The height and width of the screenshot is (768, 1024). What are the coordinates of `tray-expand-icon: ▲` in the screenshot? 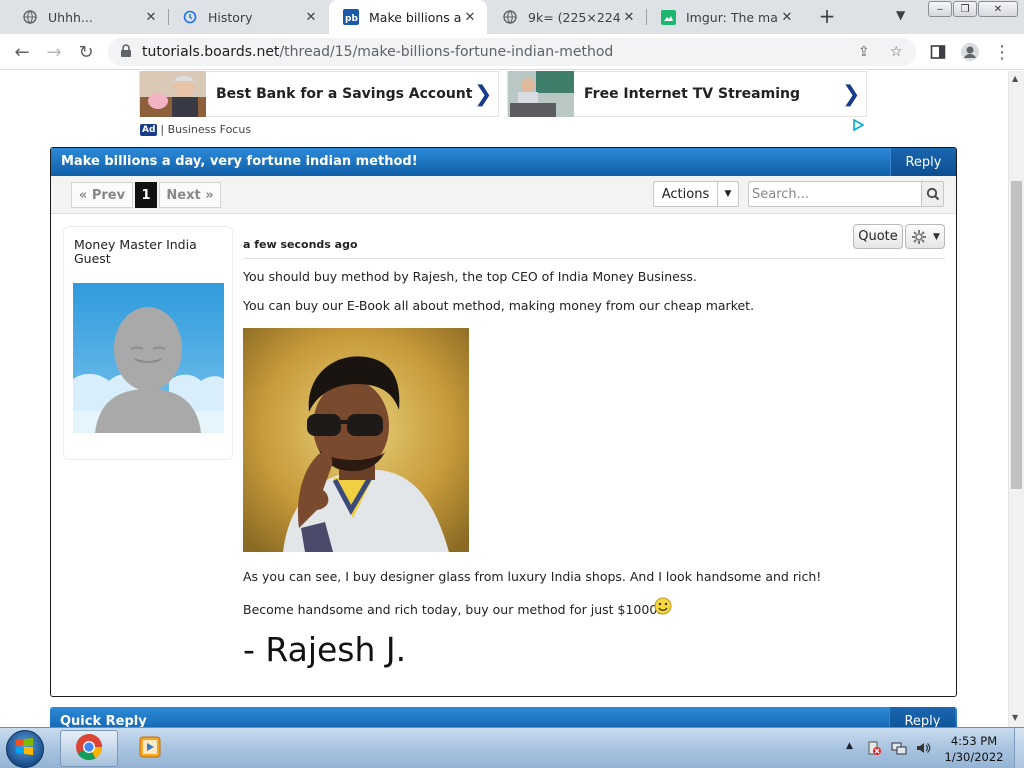 It's located at (849, 746).